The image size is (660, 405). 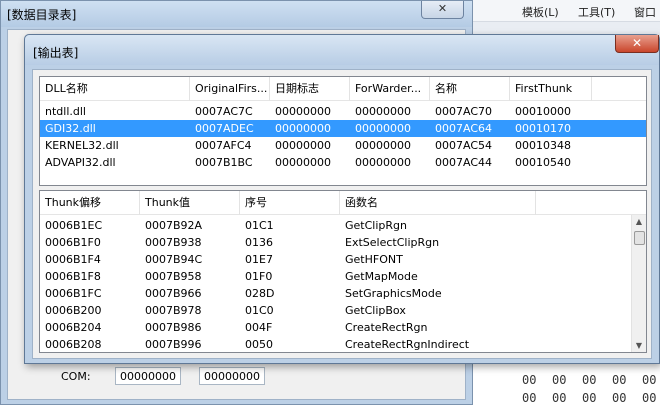 I want to click on thunk-value-cell: 0007B978, so click(x=173, y=310).